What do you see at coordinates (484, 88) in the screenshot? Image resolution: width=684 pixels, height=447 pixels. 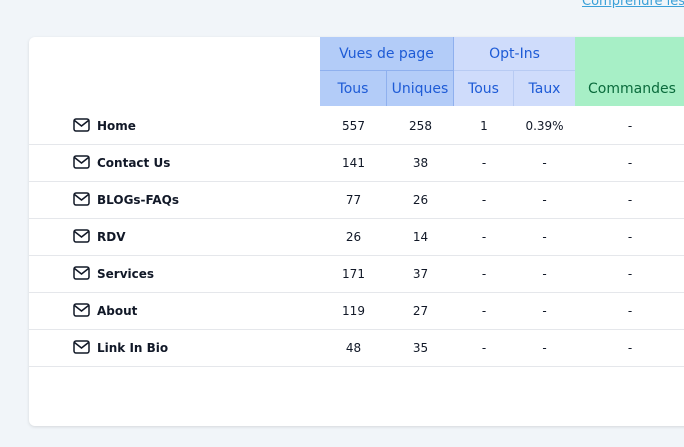 I see `header-optin-tous: Tous` at bounding box center [484, 88].